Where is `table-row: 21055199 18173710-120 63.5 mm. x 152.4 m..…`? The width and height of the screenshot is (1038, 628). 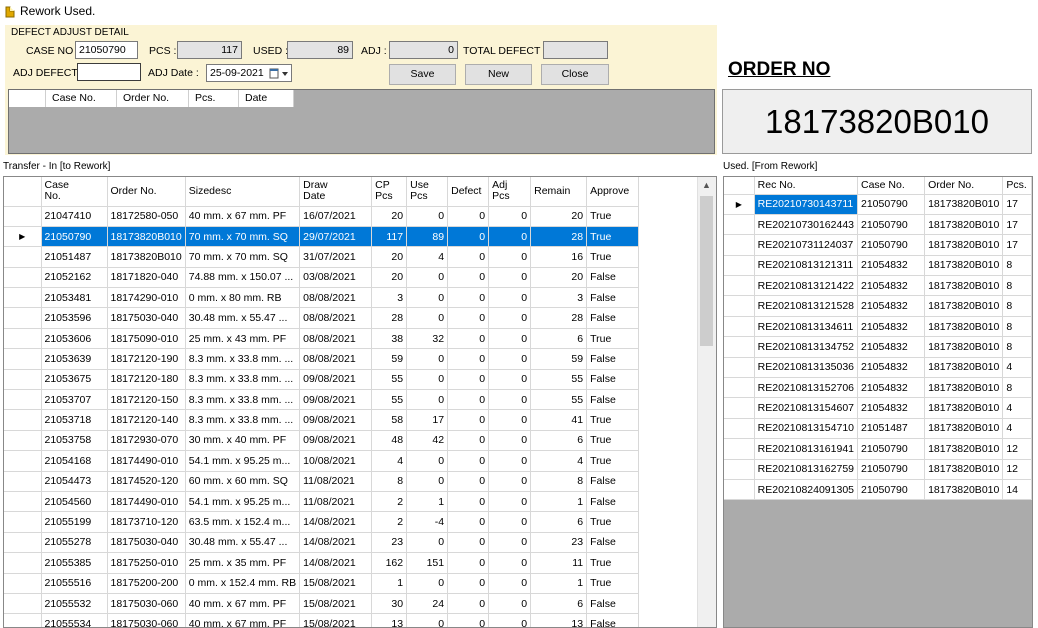
table-row: 21055199 18173710-120 63.5 mm. x 152.4 m..… is located at coordinates (322, 522).